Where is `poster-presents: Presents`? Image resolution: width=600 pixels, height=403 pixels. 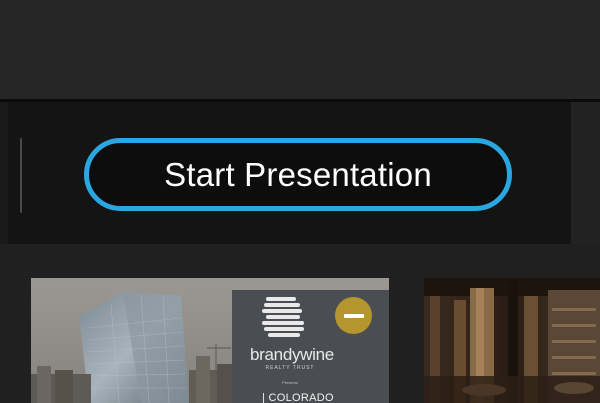 poster-presents: Presents is located at coordinates (290, 382).